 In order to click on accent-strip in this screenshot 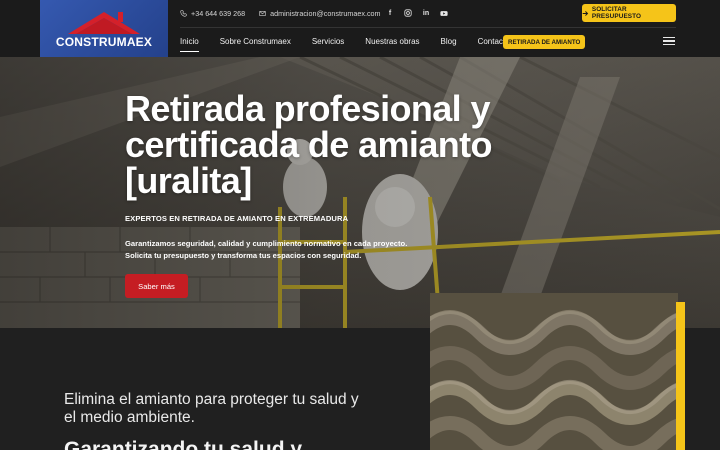, I will do `click(680, 376)`.